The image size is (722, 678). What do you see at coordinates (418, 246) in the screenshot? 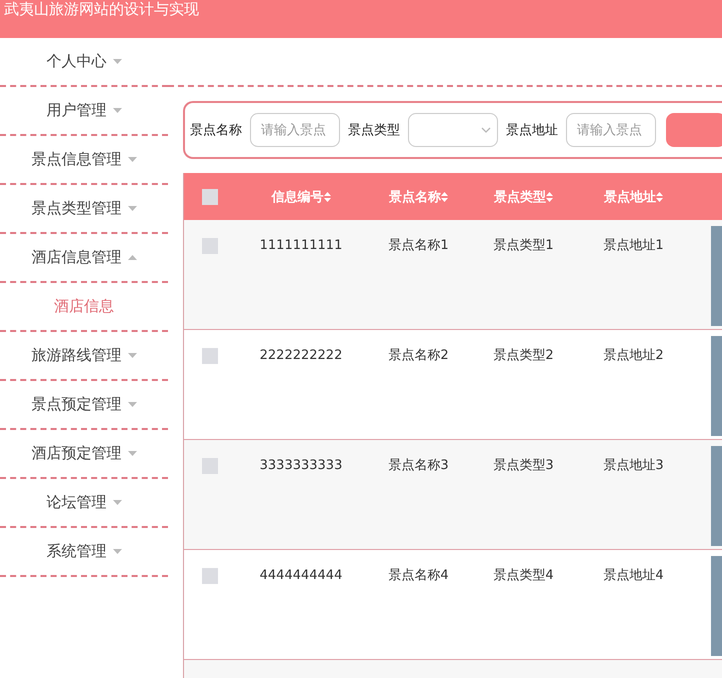
I see `table-cell-text: 景点名称1` at bounding box center [418, 246].